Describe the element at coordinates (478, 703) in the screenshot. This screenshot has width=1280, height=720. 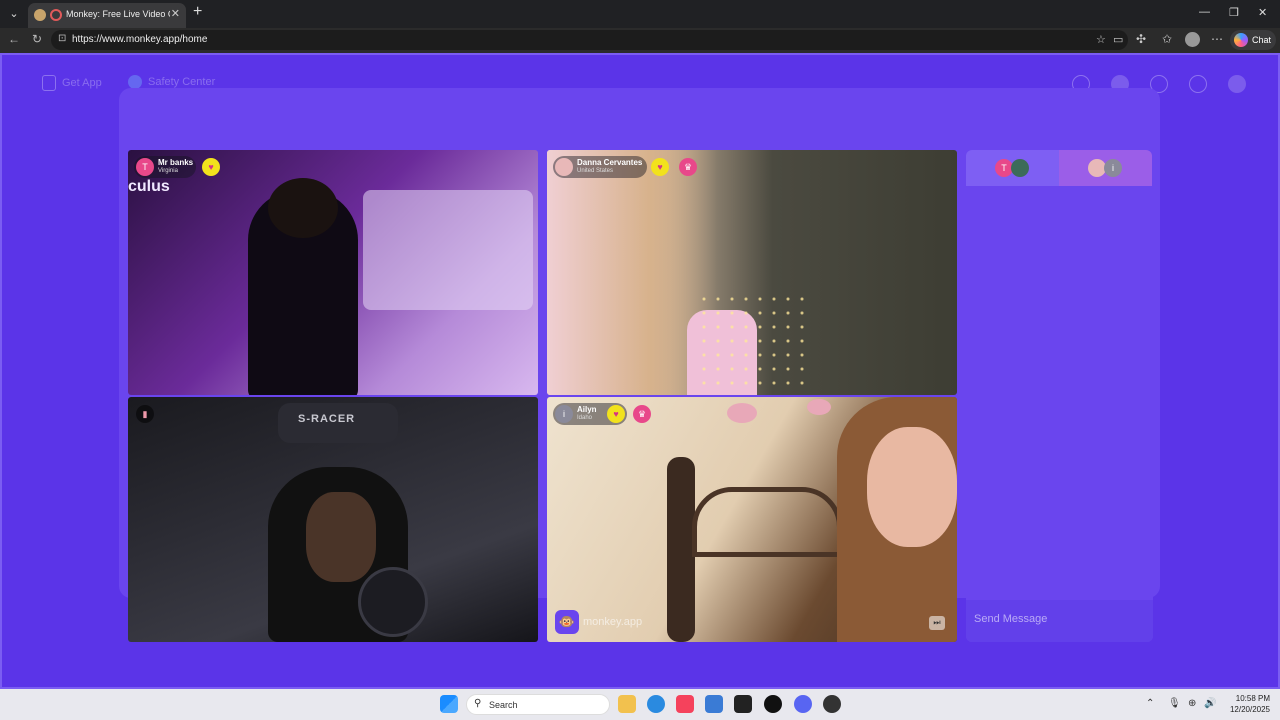
I see `search-icon: ⚲` at that location.